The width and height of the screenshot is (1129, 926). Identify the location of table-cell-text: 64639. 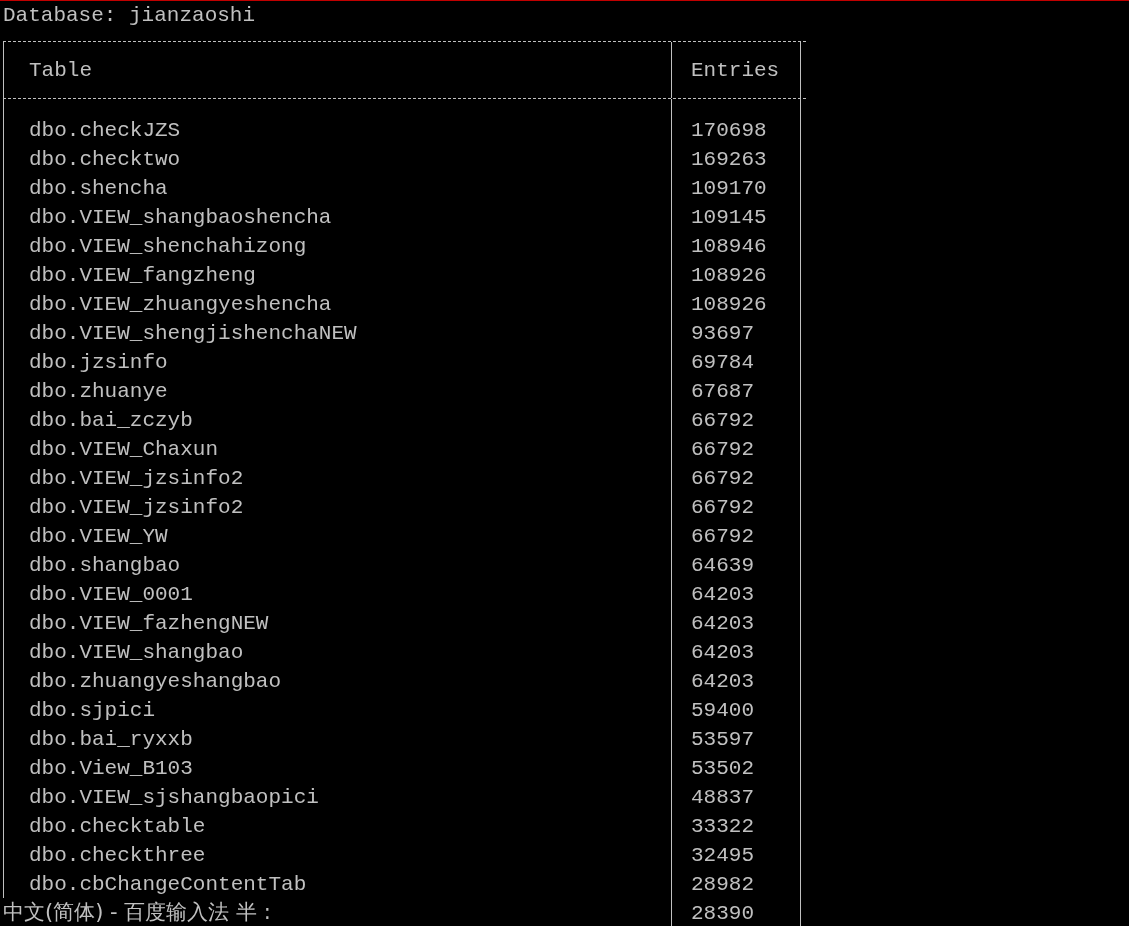
(722, 566).